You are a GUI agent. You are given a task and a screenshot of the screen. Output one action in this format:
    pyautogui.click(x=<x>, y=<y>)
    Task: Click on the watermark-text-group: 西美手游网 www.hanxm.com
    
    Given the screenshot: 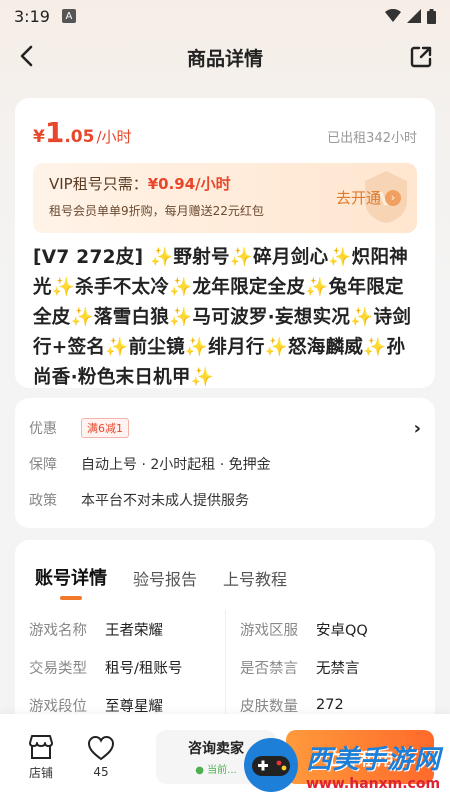 What is the action you would take?
    pyautogui.click(x=373, y=765)
    